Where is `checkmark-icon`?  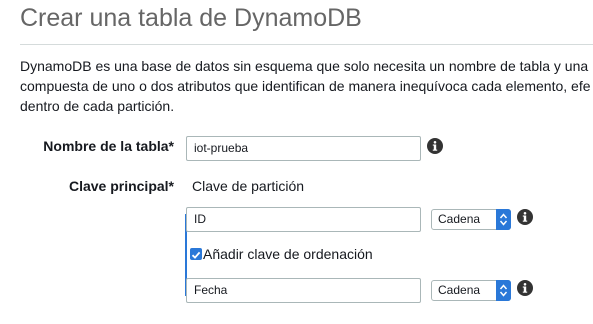 checkmark-icon is located at coordinates (196, 255).